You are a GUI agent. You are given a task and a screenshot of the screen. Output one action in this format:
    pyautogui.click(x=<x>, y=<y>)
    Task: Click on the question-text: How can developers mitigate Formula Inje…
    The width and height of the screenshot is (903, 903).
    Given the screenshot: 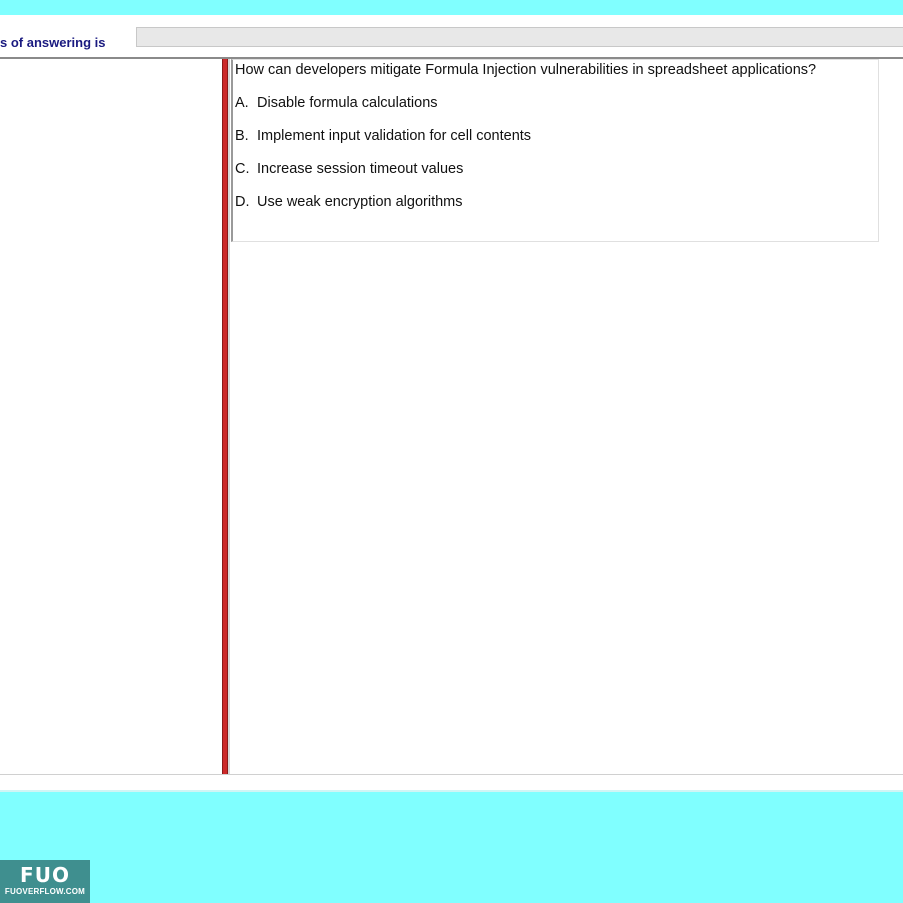 What is the action you would take?
    pyautogui.click(x=526, y=70)
    